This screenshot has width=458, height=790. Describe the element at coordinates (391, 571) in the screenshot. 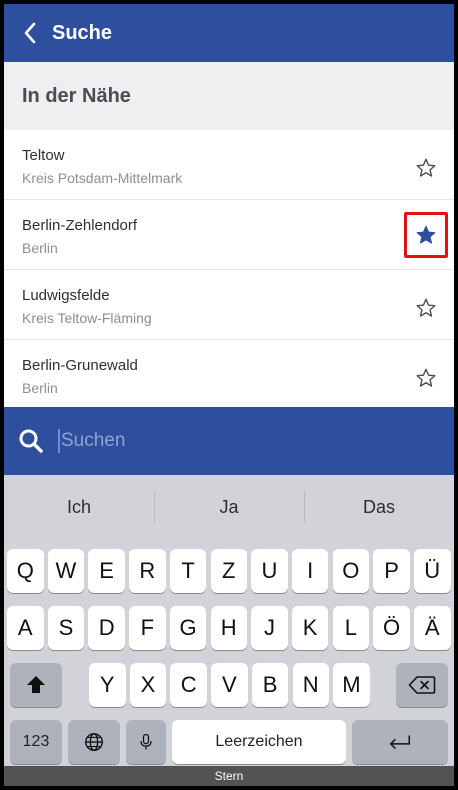

I see `key-p: P` at that location.